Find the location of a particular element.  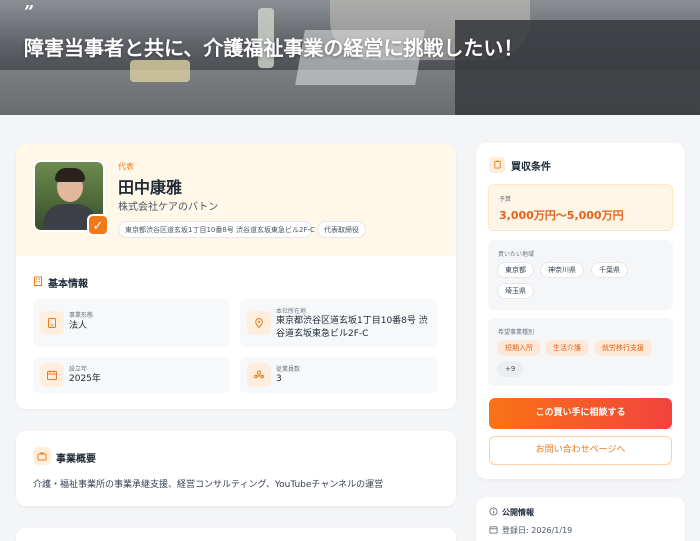

profile-name: 田中康雅 is located at coordinates (150, 187).